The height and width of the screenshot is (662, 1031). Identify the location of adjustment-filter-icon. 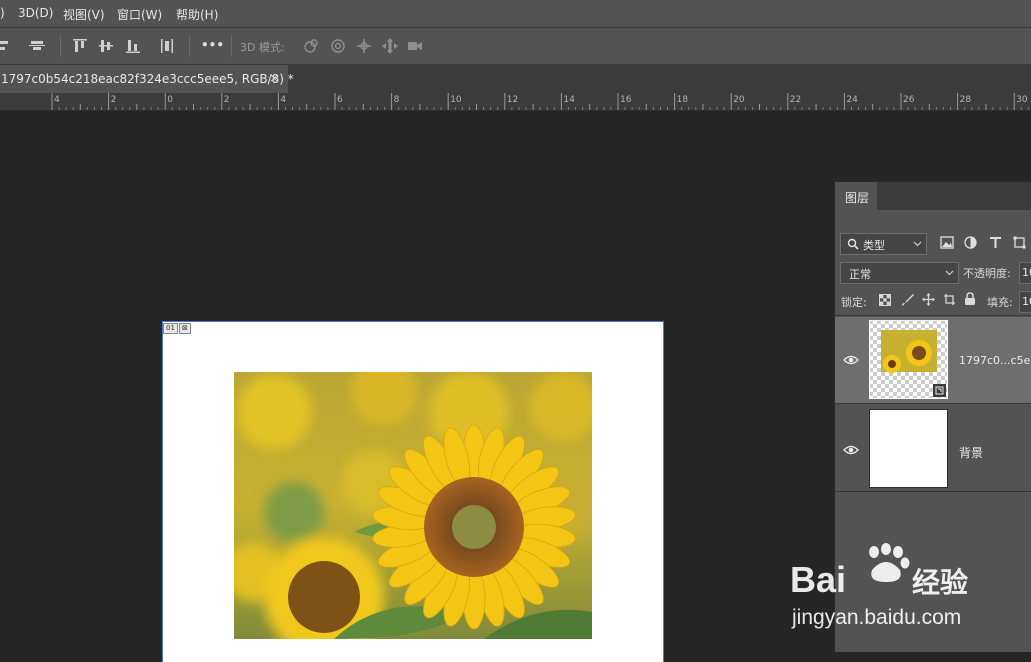
(970, 242).